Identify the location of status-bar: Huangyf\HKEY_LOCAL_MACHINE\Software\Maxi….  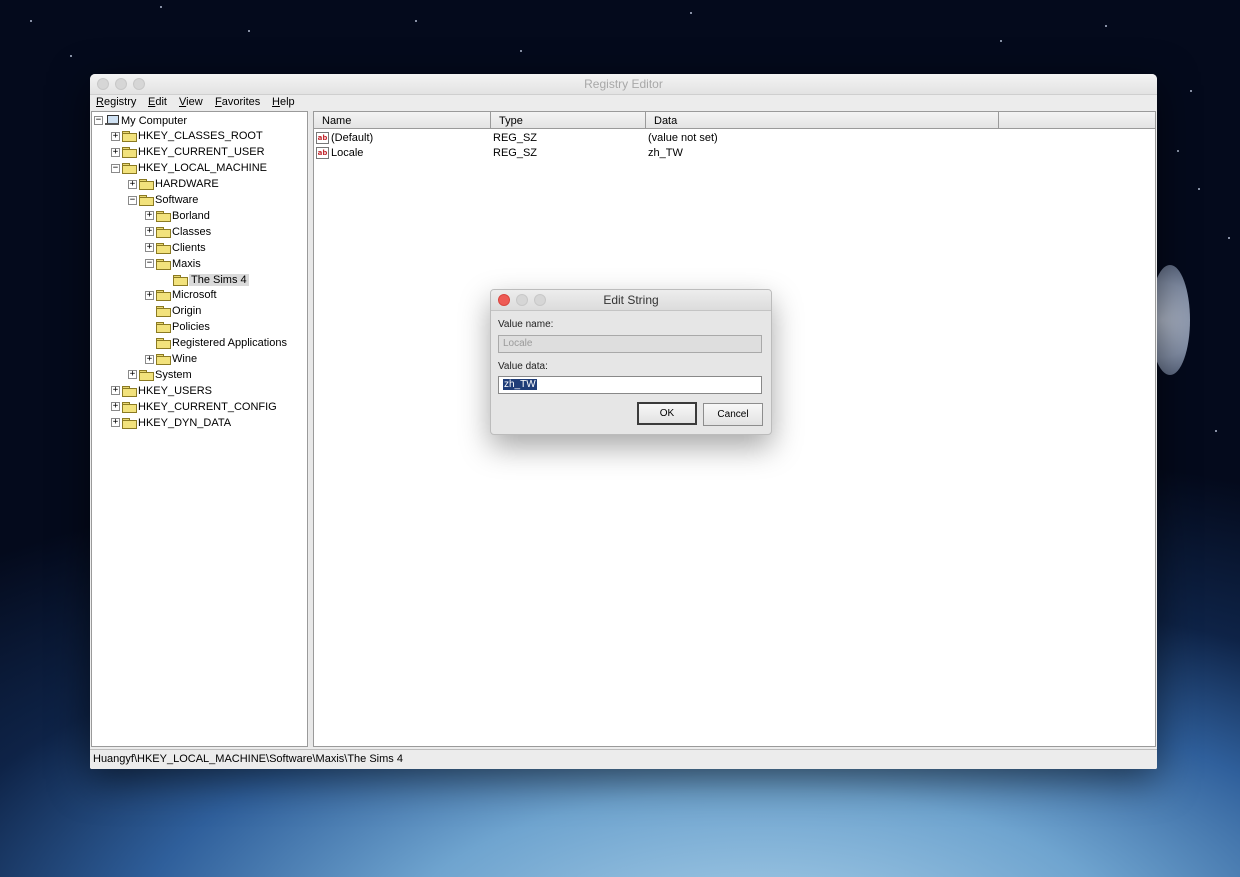
(623, 759).